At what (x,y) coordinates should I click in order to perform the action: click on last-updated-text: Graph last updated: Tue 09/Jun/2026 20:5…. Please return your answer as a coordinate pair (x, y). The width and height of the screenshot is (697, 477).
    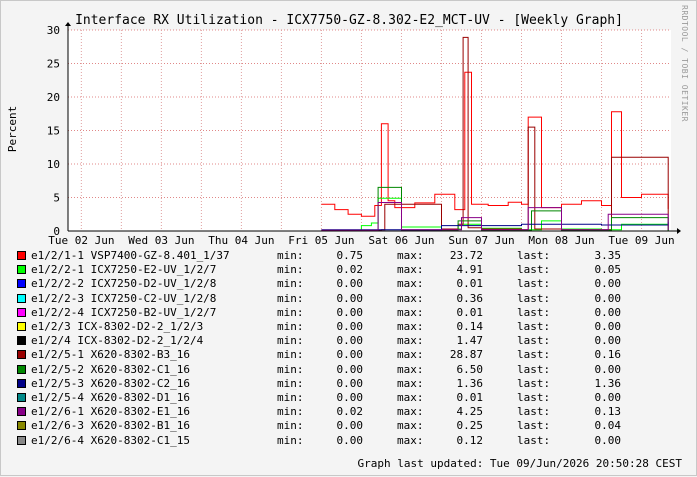
    Looking at the image, I should click on (519, 464).